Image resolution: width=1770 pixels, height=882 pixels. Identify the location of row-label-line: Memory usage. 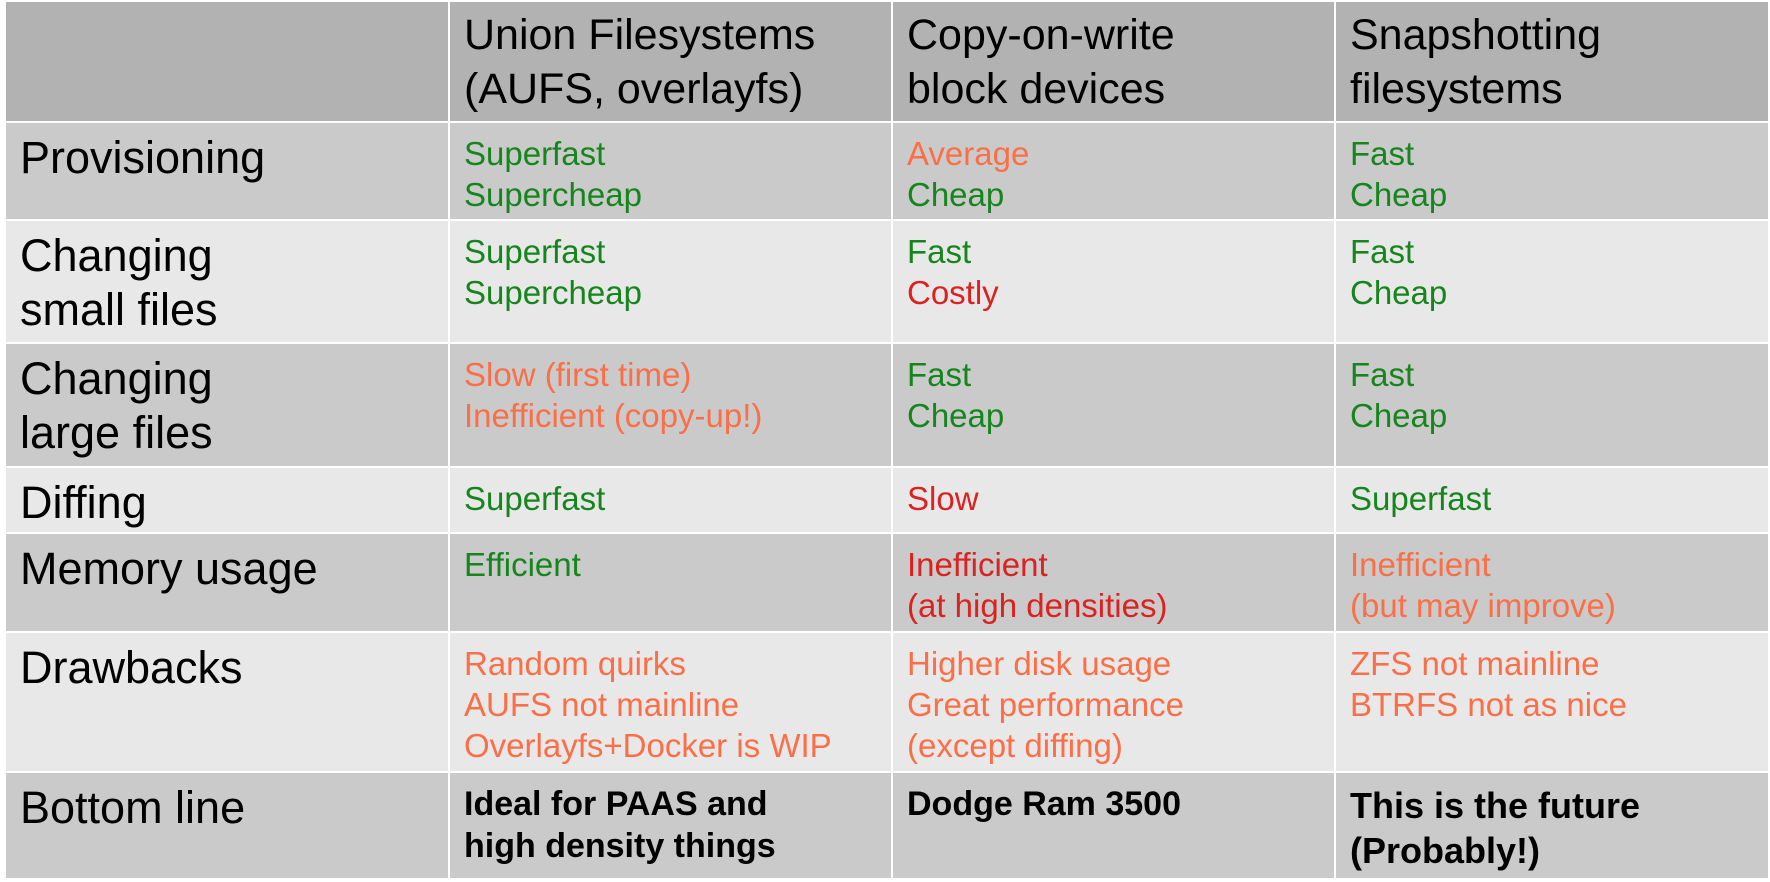
(169, 569).